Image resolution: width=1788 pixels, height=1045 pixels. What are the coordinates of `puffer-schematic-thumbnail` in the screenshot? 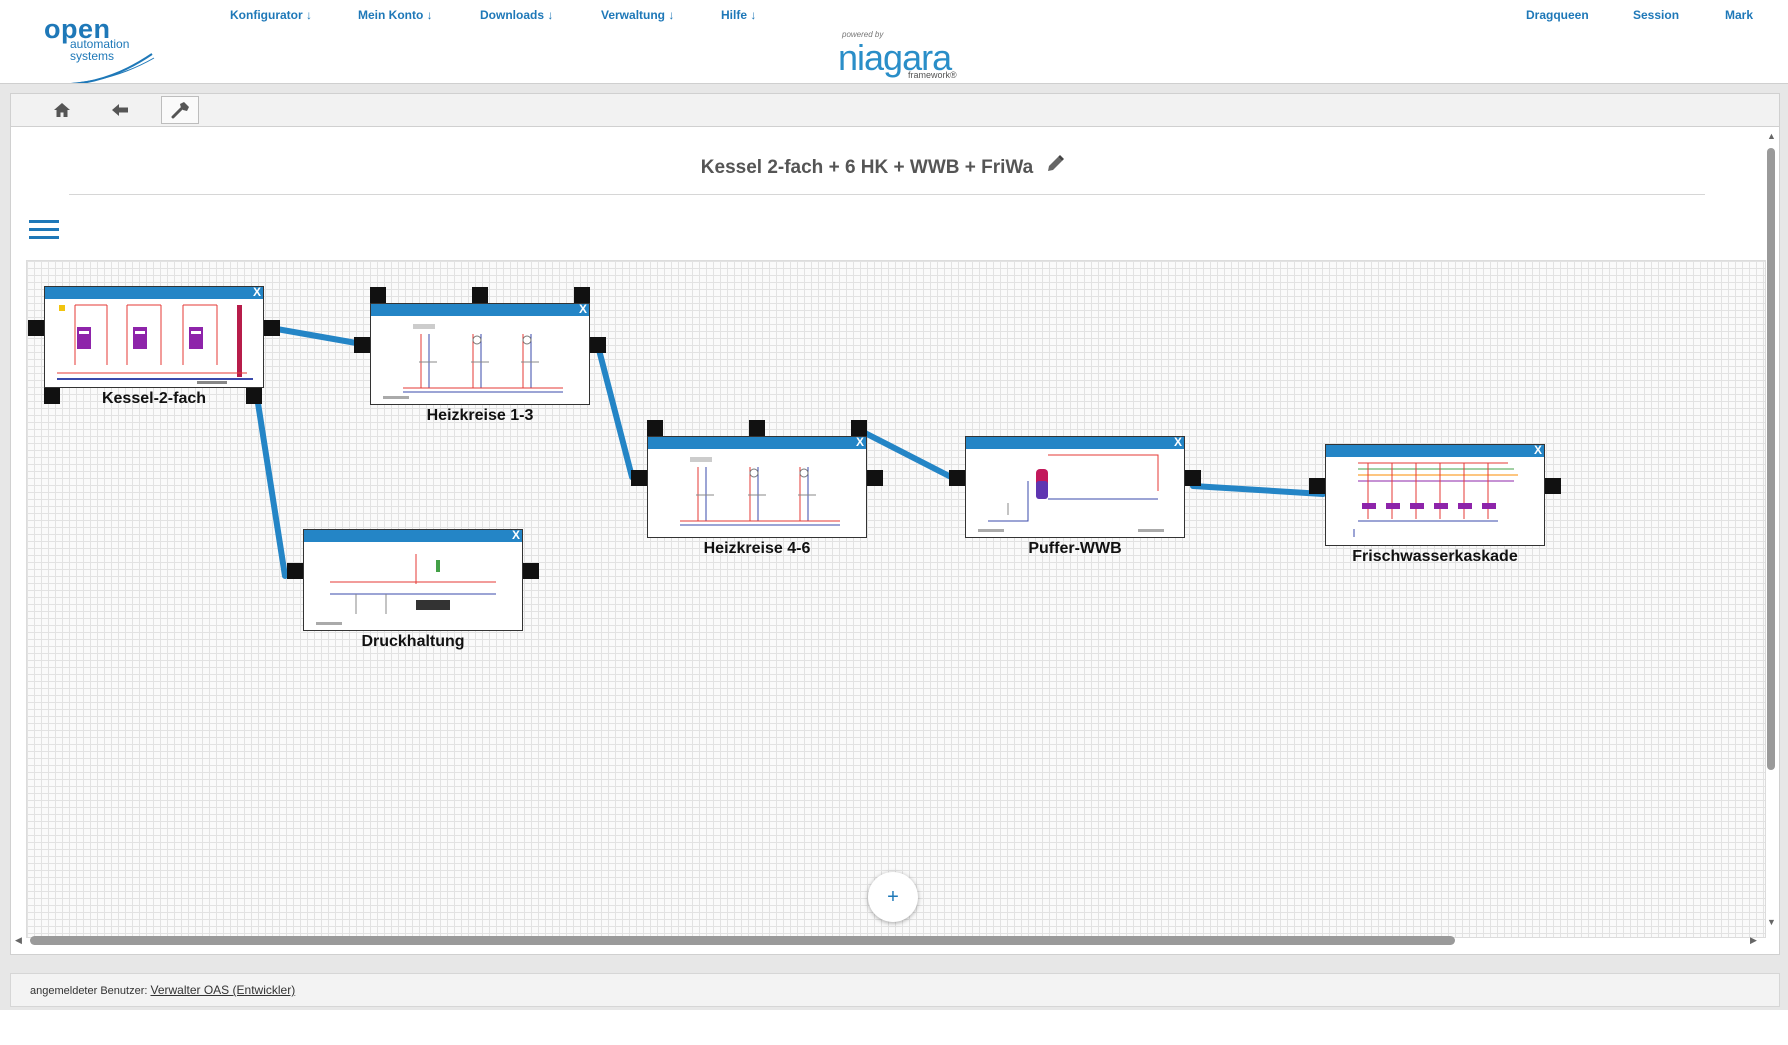 It's located at (1071, 493).